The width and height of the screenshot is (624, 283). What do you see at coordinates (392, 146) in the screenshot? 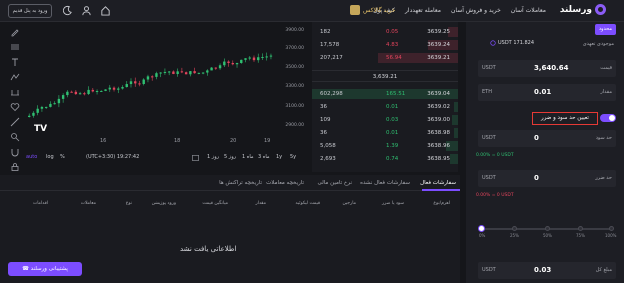
I see `bid-total: 1.39` at bounding box center [392, 146].